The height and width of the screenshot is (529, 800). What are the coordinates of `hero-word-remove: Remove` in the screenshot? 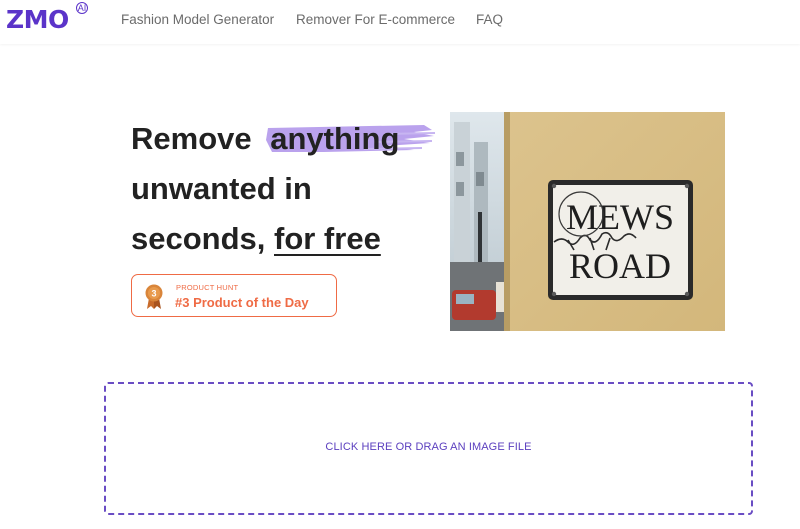 It's located at (191, 138).